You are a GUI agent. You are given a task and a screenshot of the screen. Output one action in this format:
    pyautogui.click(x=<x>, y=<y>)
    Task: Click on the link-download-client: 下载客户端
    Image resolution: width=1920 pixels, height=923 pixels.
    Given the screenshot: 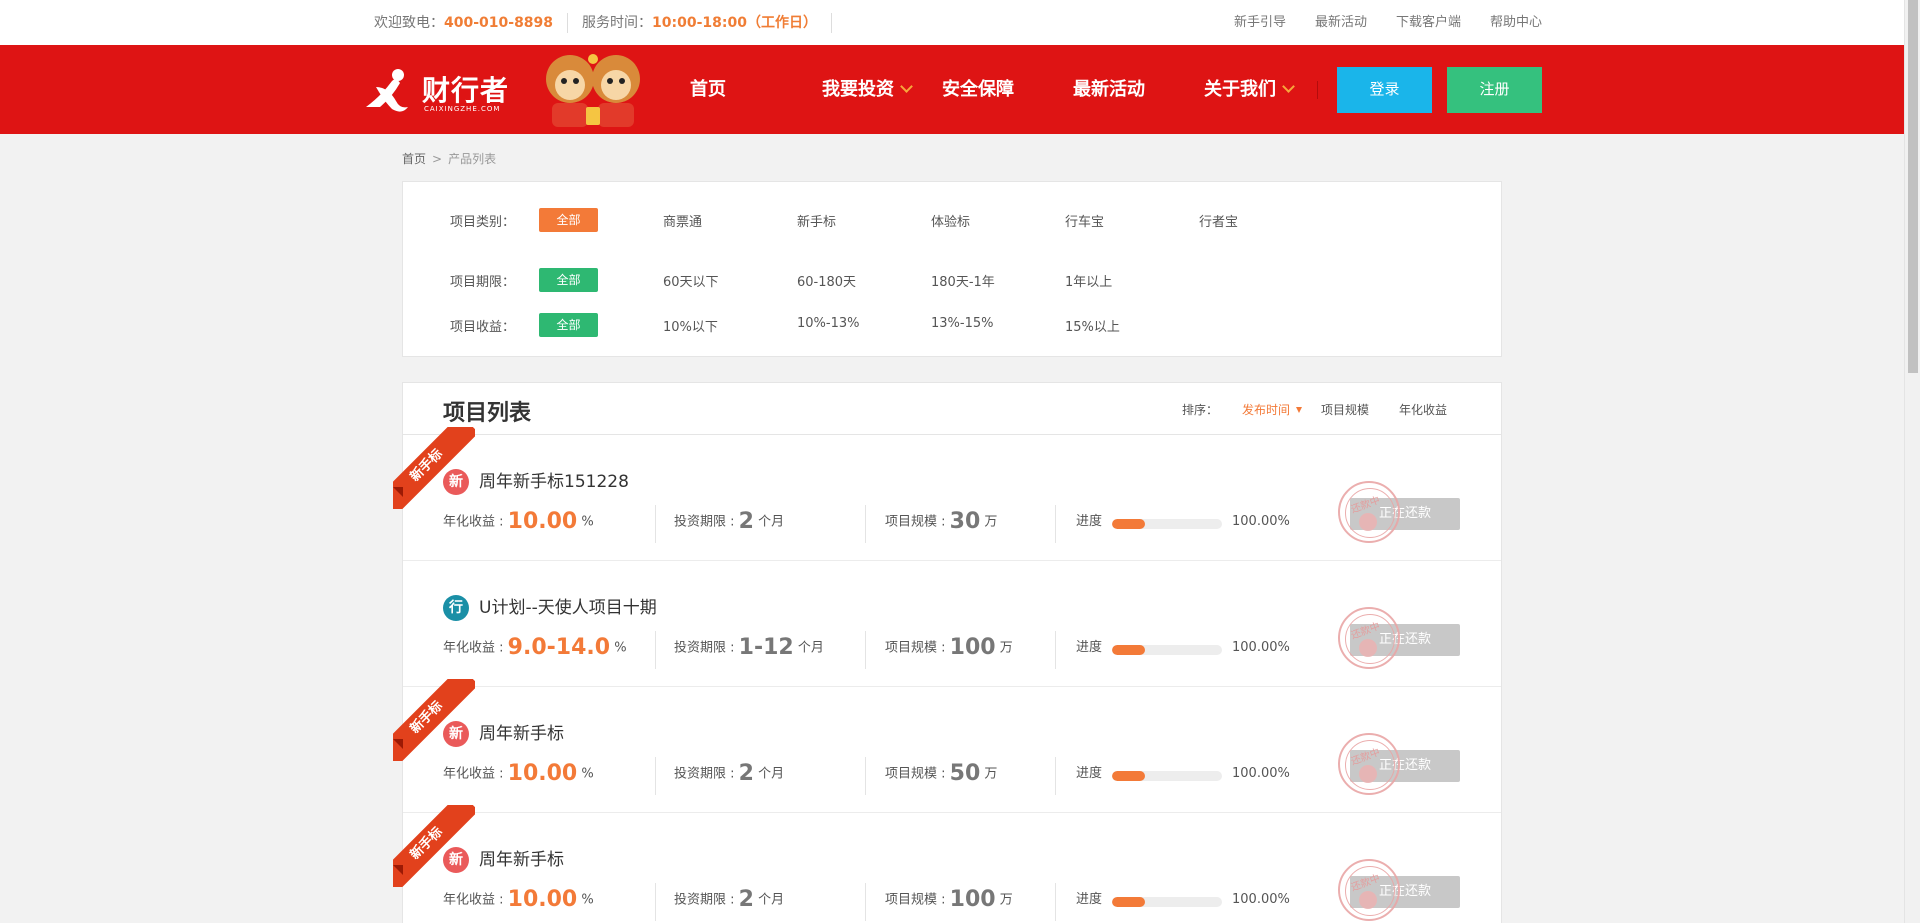 What is the action you would take?
    pyautogui.click(x=1428, y=23)
    